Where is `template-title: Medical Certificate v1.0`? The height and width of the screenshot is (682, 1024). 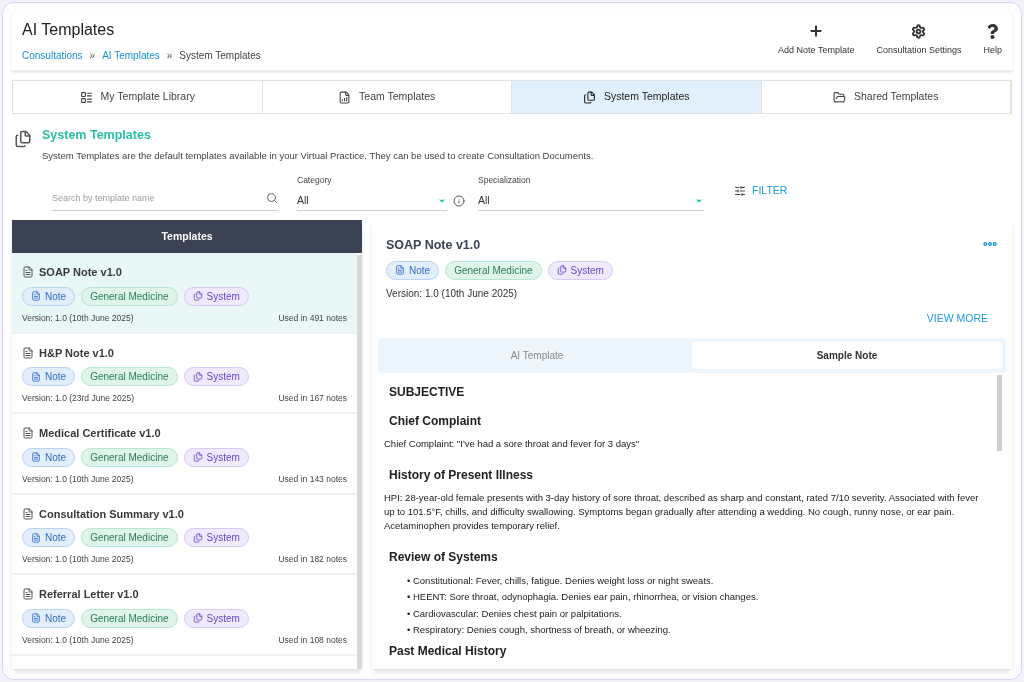 template-title: Medical Certificate v1.0 is located at coordinates (100, 433).